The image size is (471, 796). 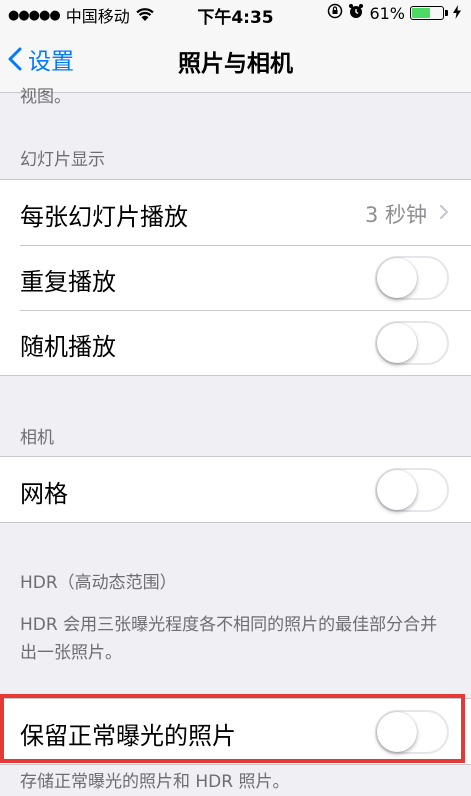 What do you see at coordinates (229, 639) in the screenshot?
I see `hdr-description: HDR 会用三张曝光程度各不相同的照片的最佳部分合并出一张照片。` at bounding box center [229, 639].